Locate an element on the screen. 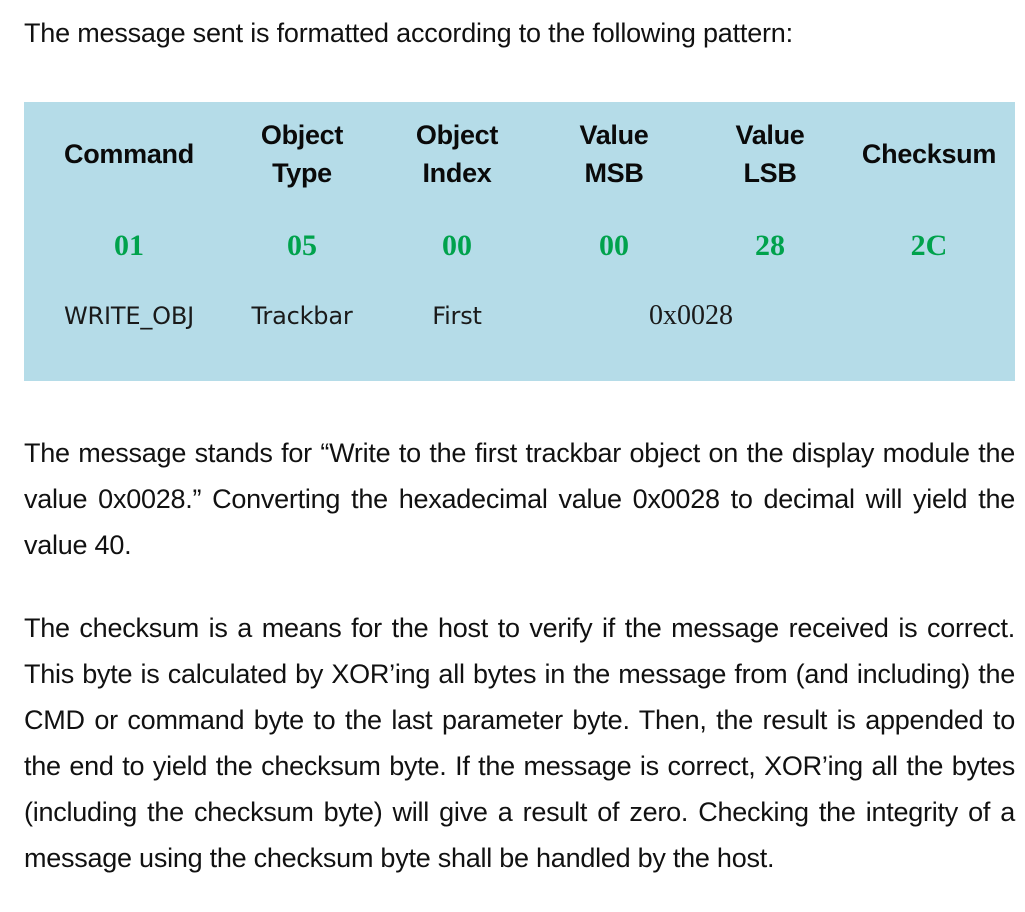 This screenshot has height=912, width=1025. header-command-line1: Command is located at coordinates (129, 154).